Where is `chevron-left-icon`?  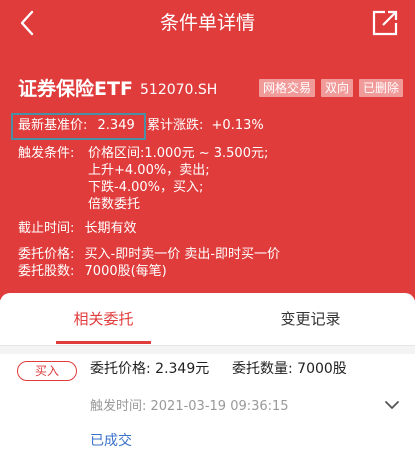 chevron-left-icon is located at coordinates (28, 23).